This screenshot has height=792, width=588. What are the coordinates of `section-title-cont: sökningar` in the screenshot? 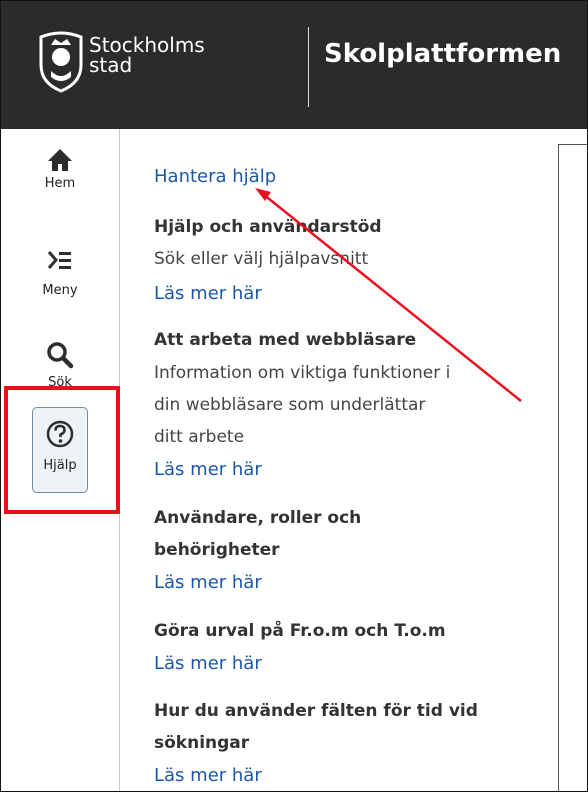 It's located at (202, 743).